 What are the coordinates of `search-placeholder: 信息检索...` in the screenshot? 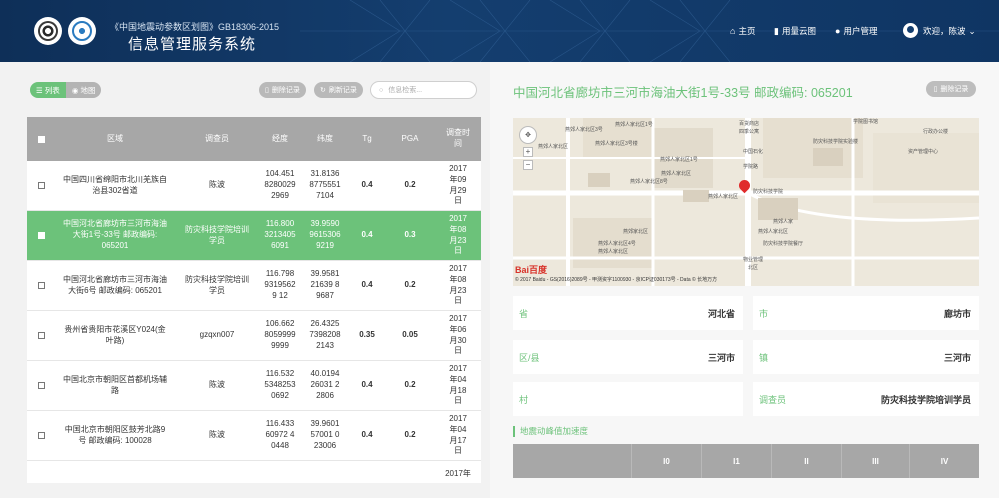 It's located at (405, 90).